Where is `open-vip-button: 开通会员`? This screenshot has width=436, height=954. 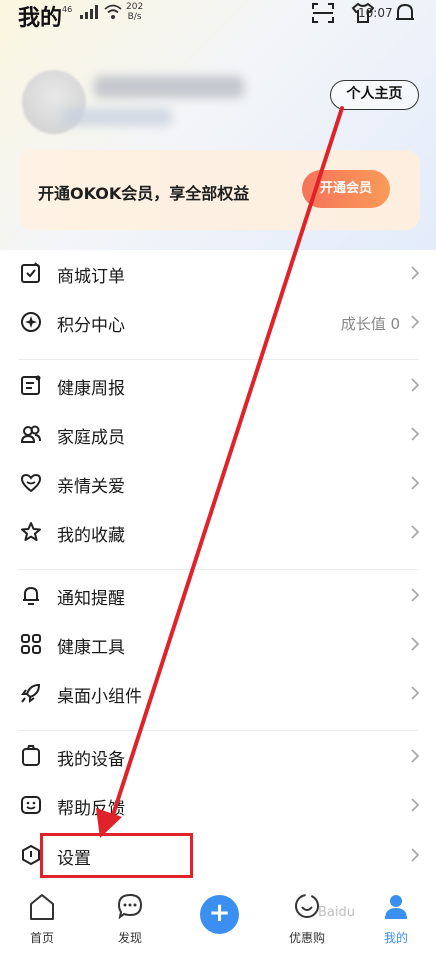
open-vip-button: 开通会员 is located at coordinates (346, 189).